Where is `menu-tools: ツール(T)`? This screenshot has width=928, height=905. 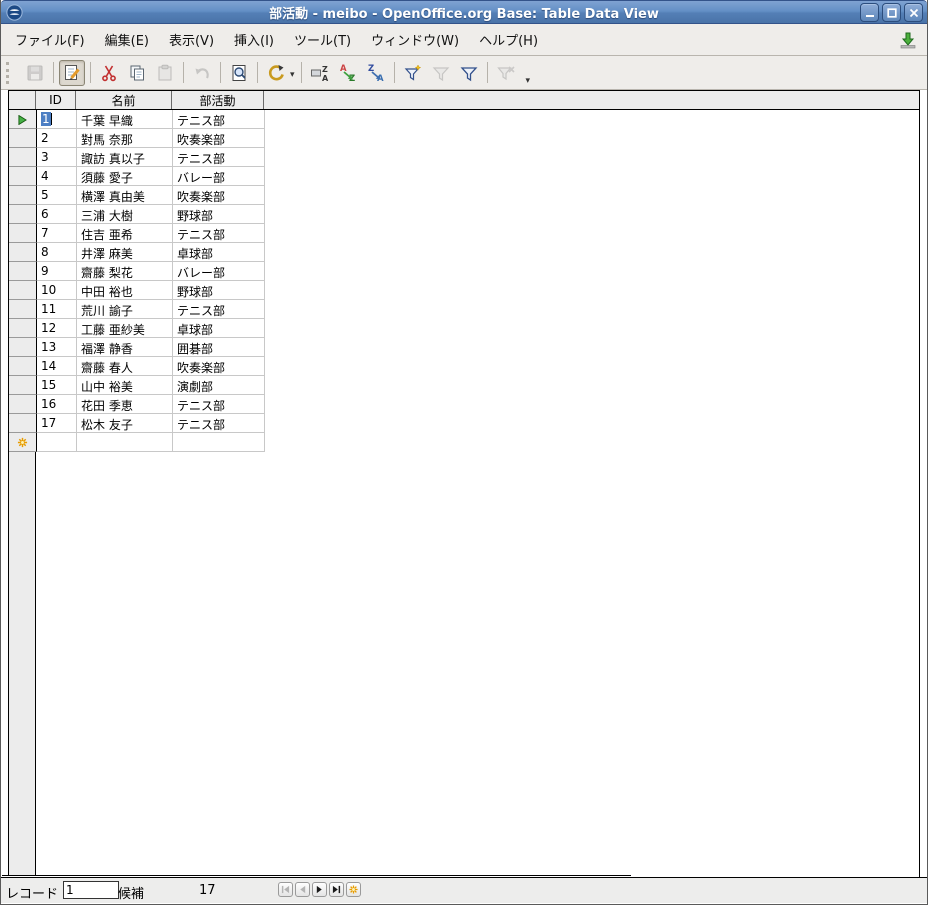 menu-tools: ツール(T) is located at coordinates (322, 39).